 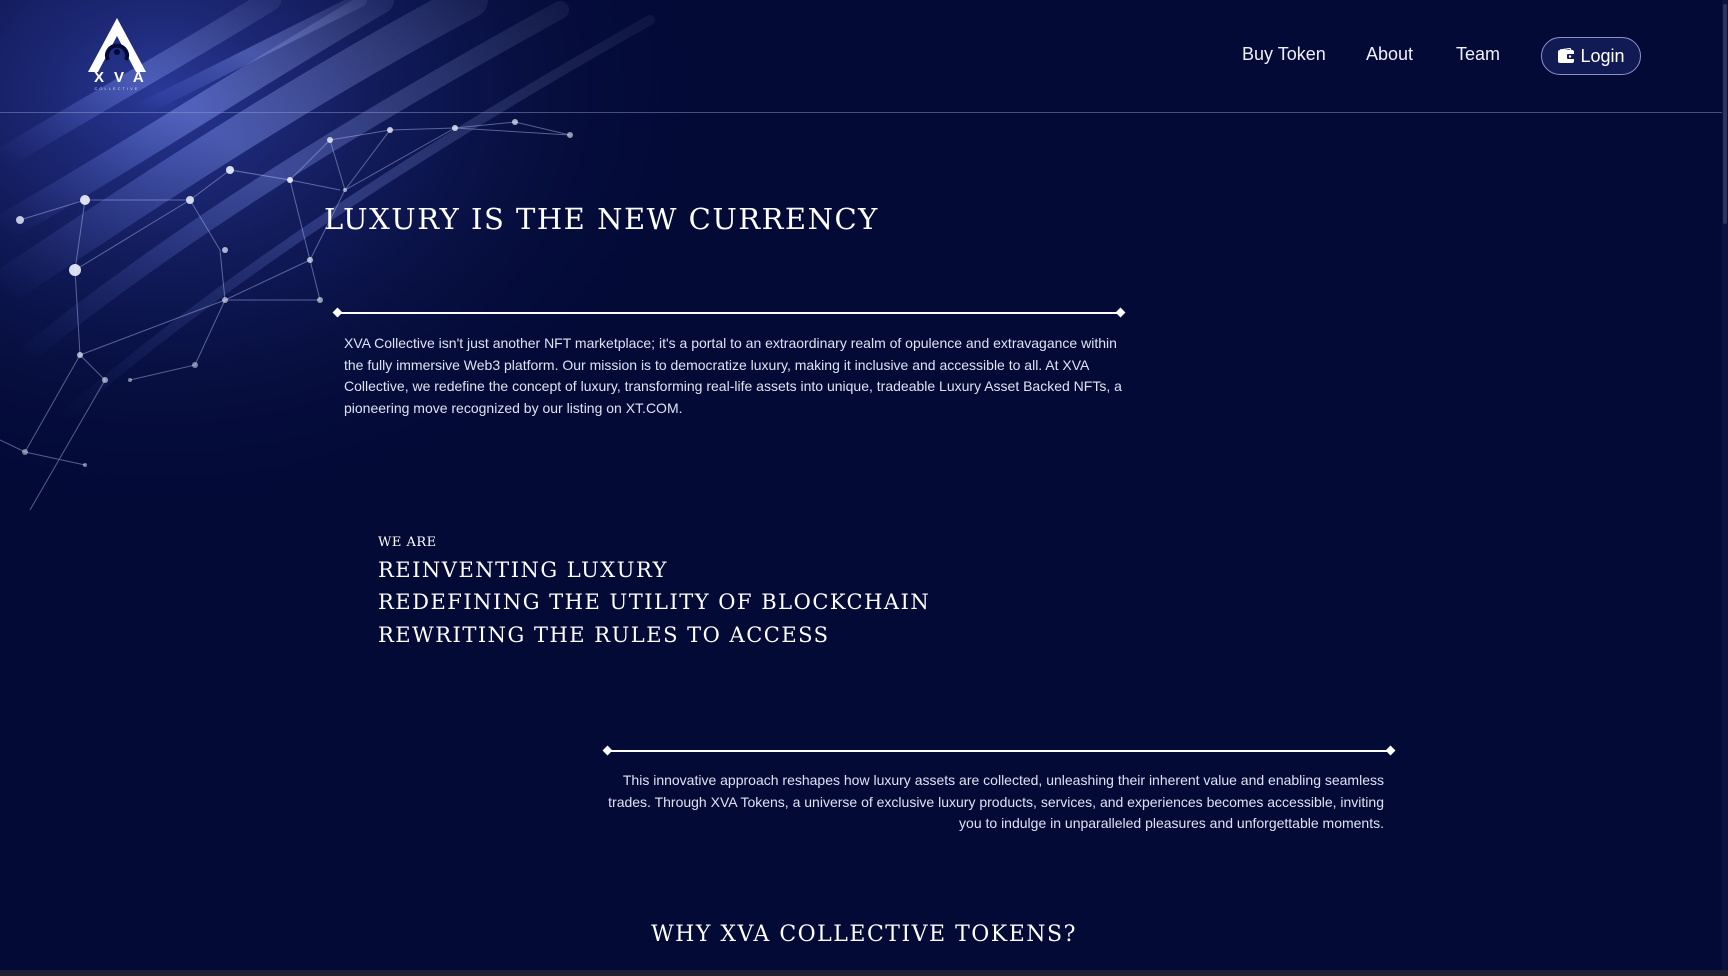 I want to click on logo-subtext: COLLECTIVE, so click(x=117, y=88).